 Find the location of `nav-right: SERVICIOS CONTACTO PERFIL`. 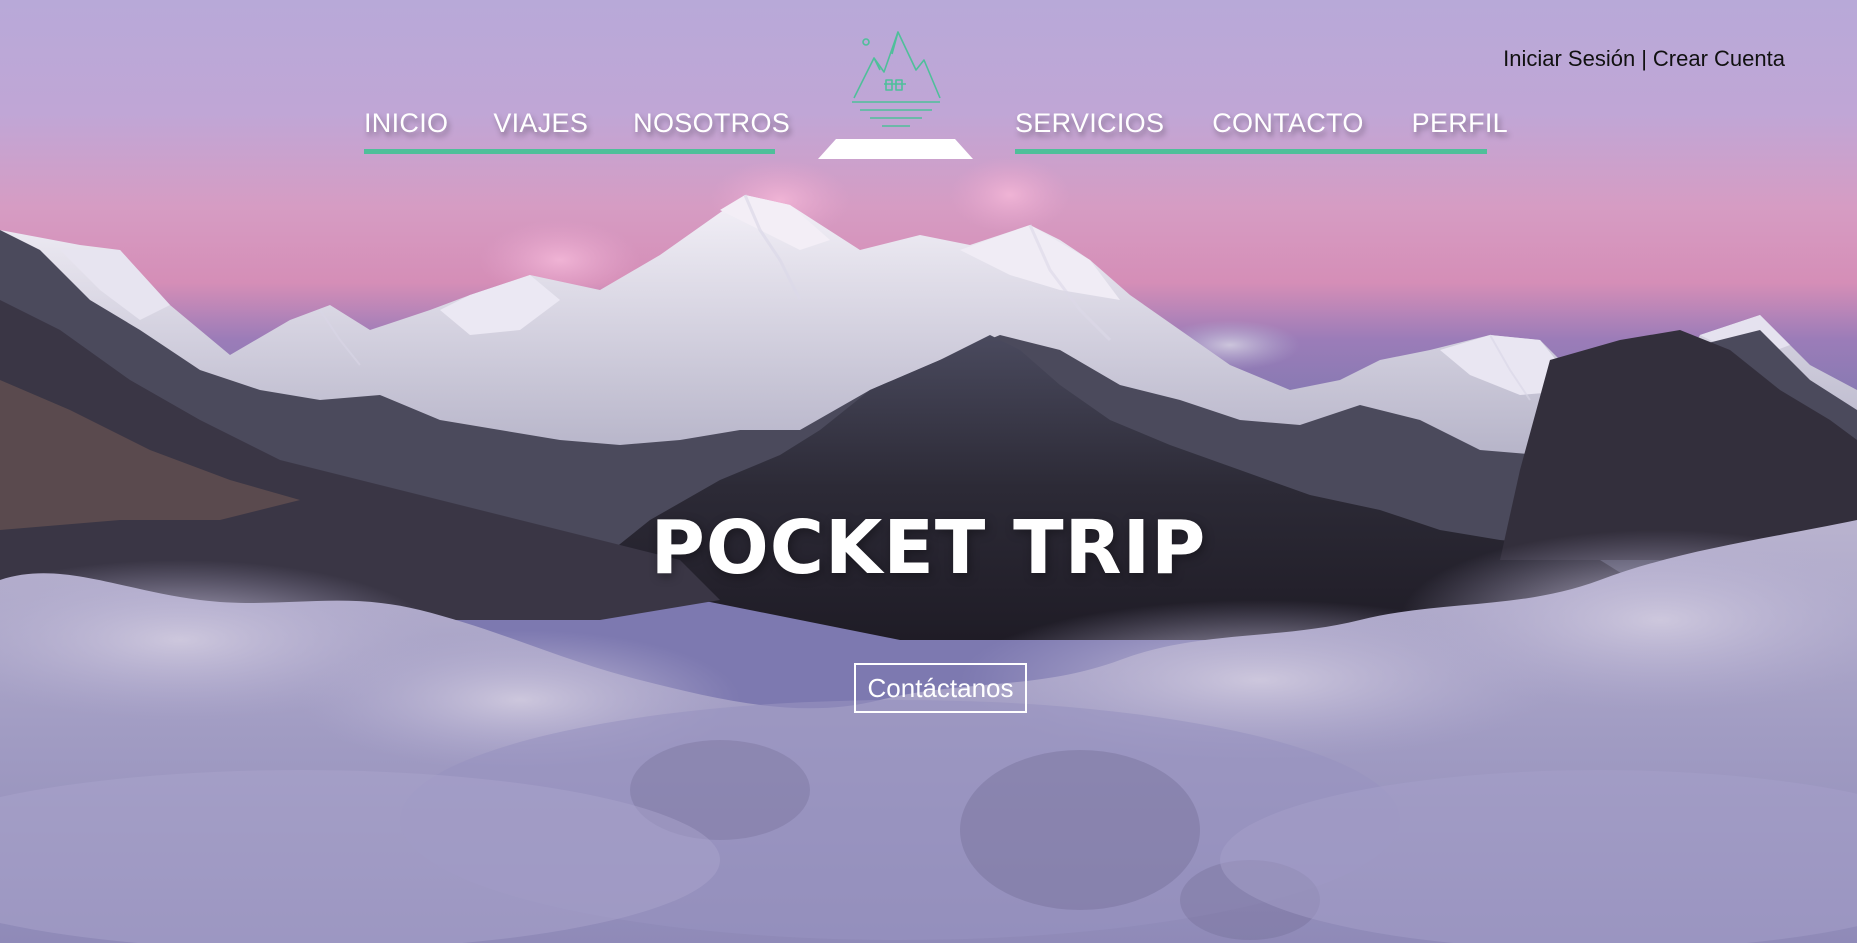

nav-right: SERVICIOS CONTACTO PERFIL is located at coordinates (1261, 131).